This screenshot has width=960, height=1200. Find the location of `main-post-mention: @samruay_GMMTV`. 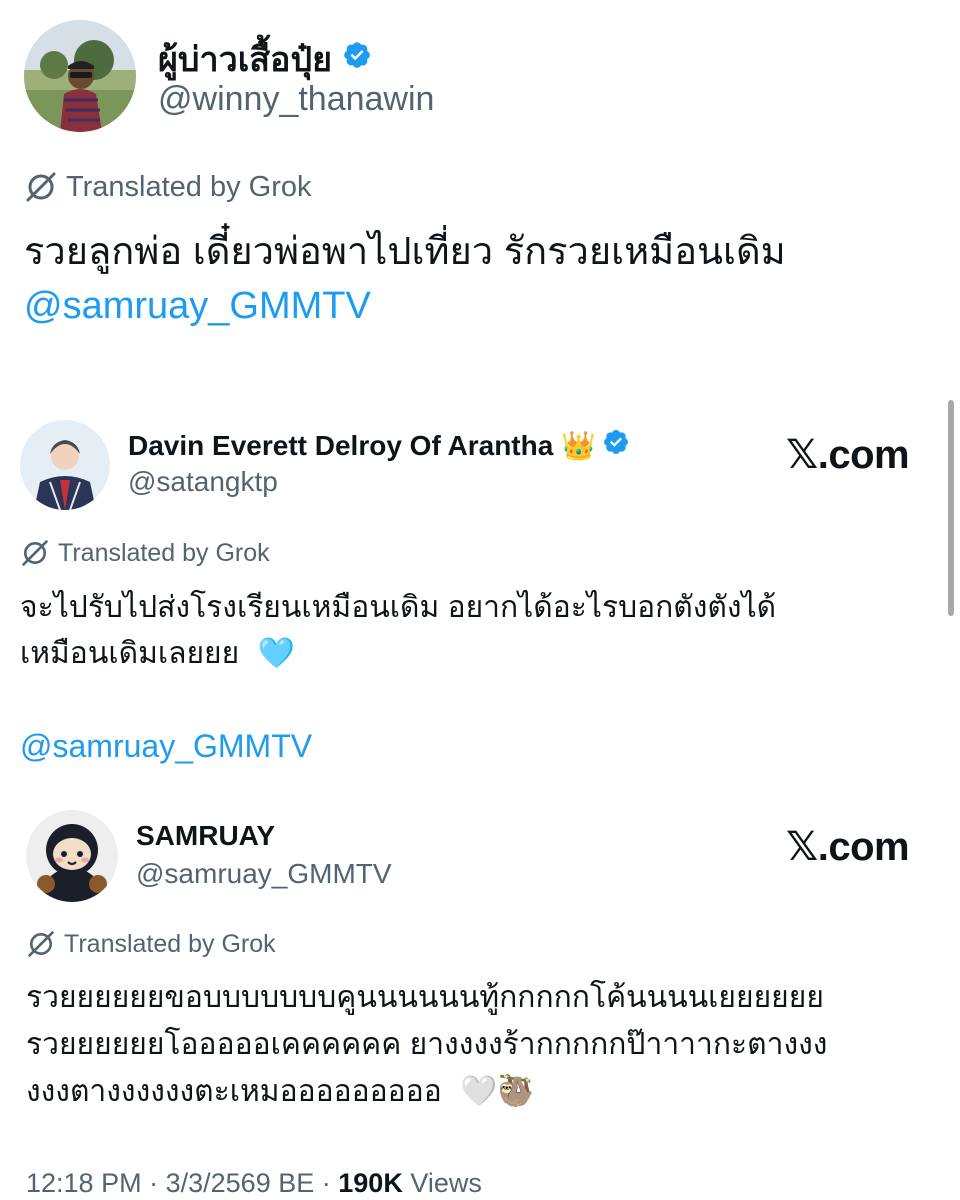

main-post-mention: @samruay_GMMTV is located at coordinates (197, 306).